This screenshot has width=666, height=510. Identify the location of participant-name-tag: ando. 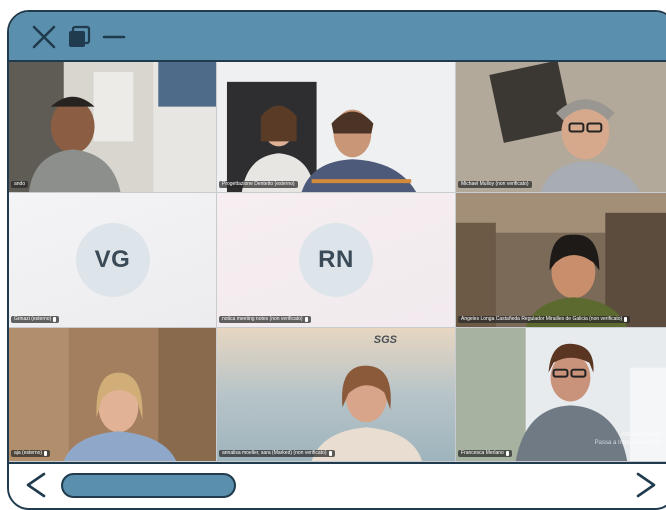
(20, 184).